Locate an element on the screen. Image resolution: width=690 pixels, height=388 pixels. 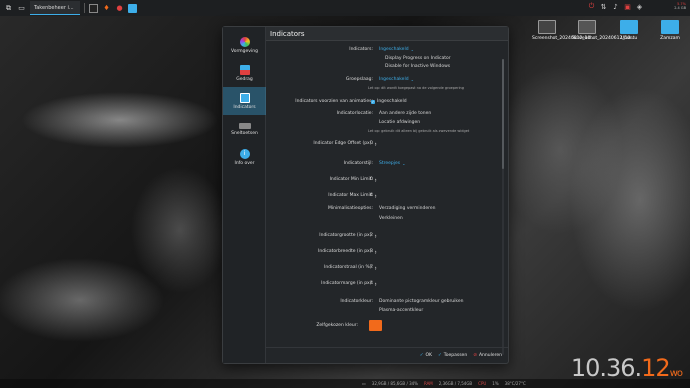
sidebar-item-vormgeving: Vormgeving is located at coordinates (244, 45).